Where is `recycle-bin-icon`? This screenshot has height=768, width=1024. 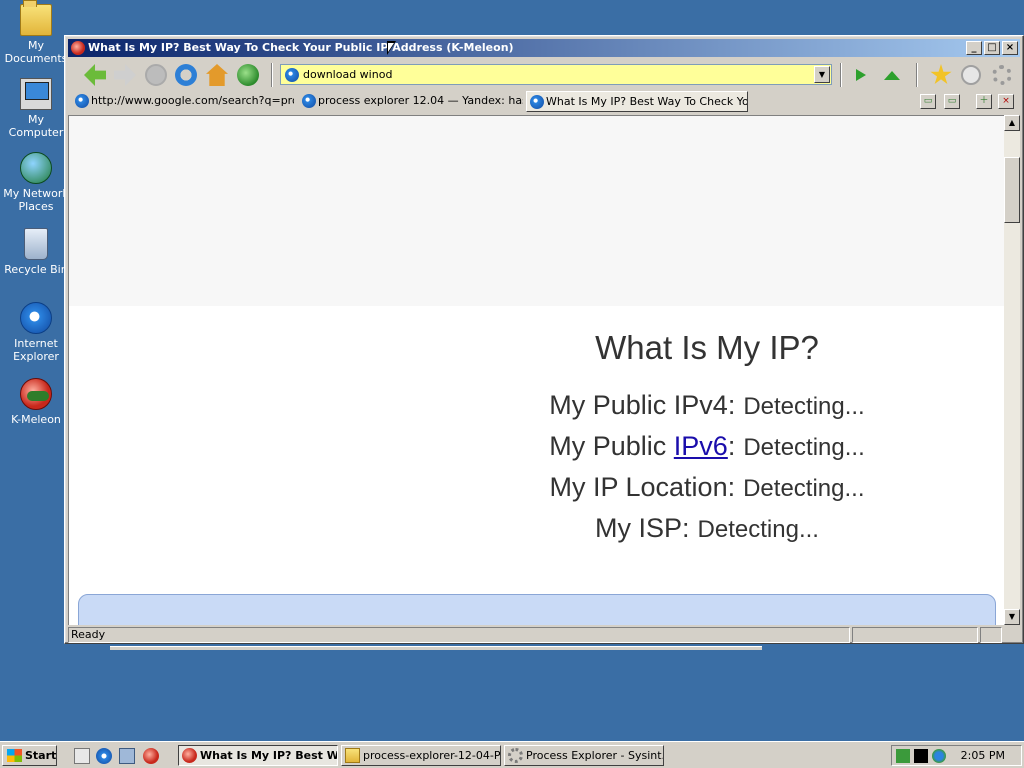 recycle-bin-icon is located at coordinates (36, 244).